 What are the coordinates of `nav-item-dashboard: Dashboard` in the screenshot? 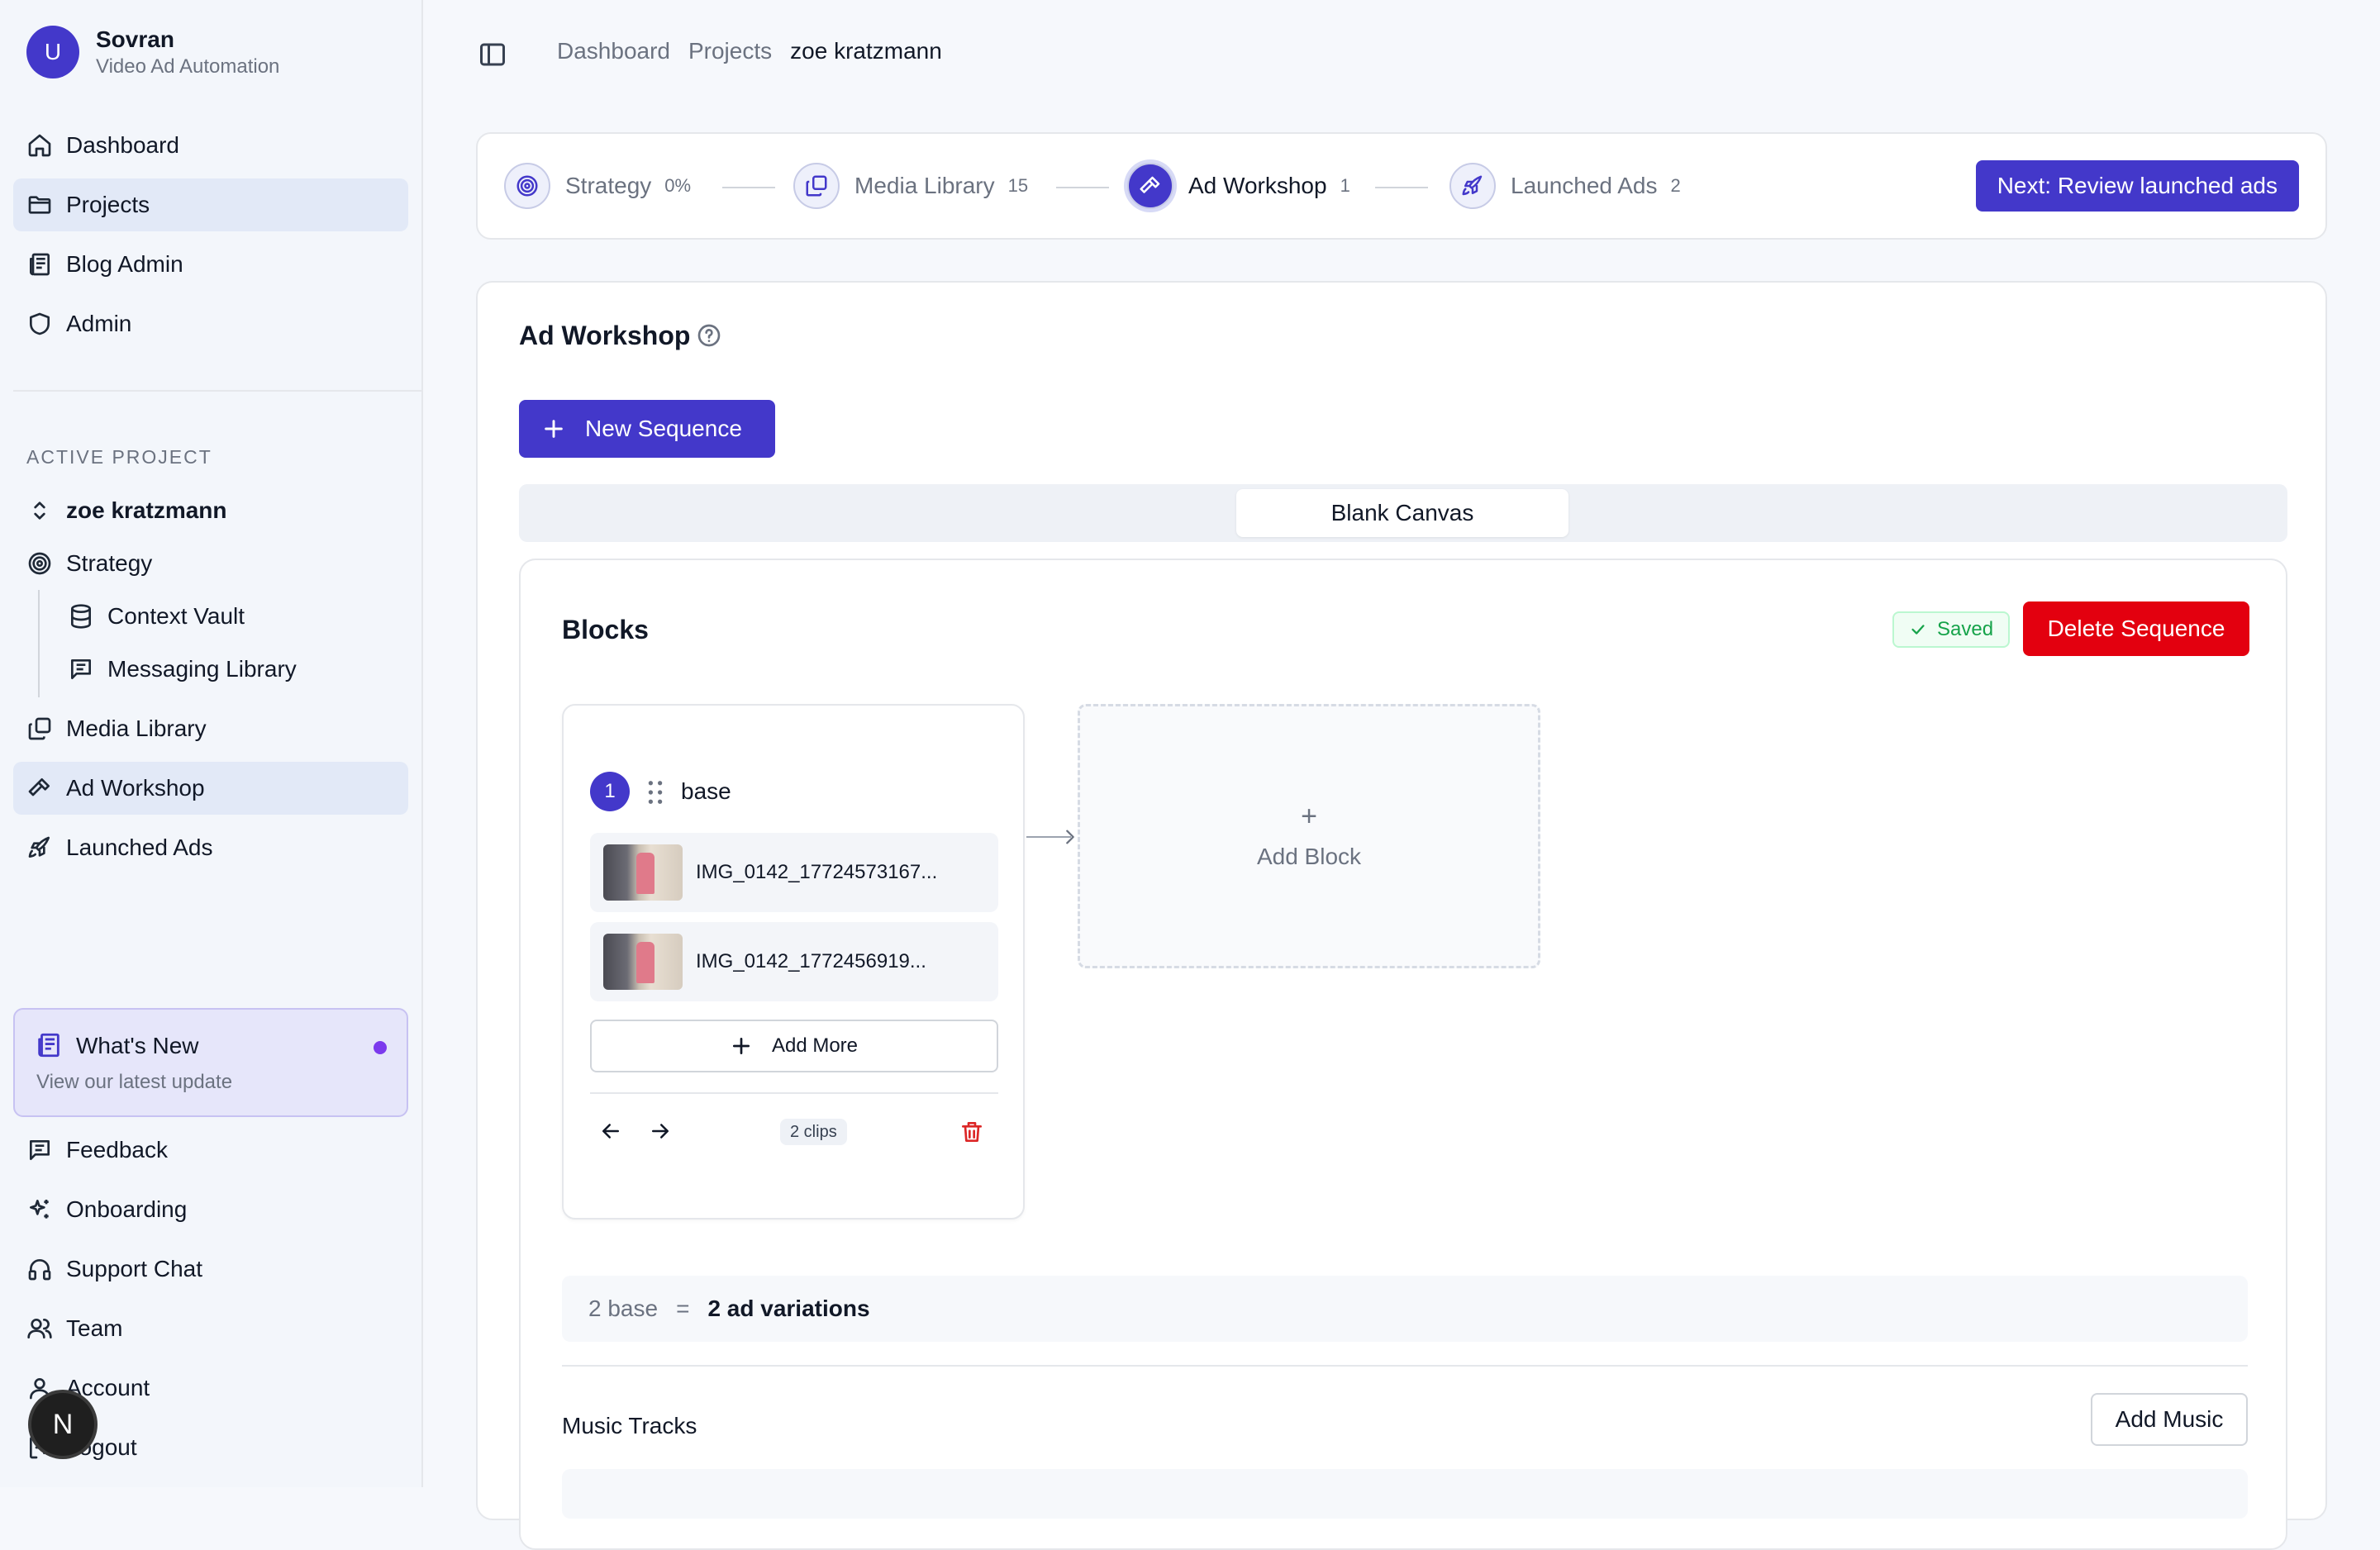 It's located at (210, 145).